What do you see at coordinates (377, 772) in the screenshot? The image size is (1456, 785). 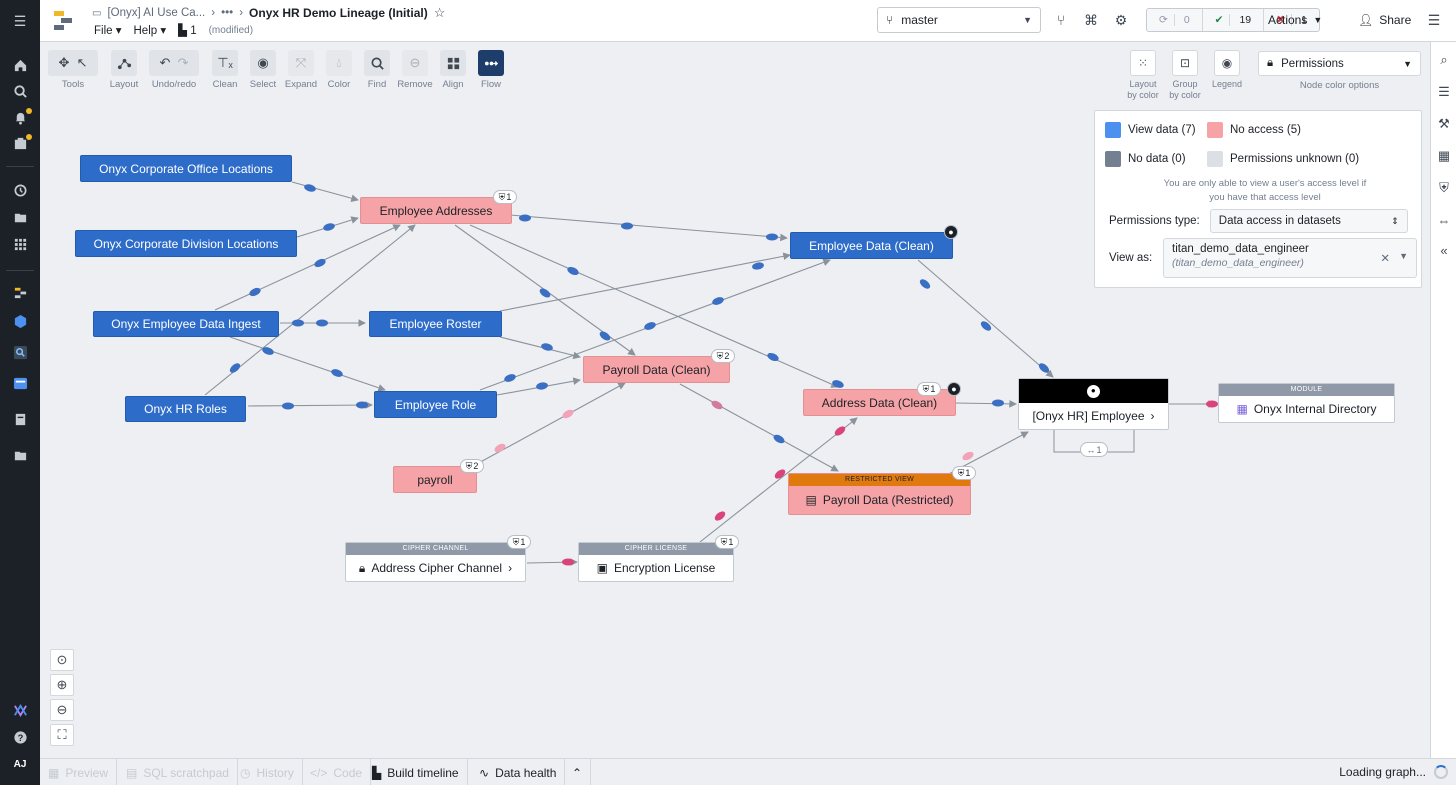 I see `timeline-icon: ▙` at bounding box center [377, 772].